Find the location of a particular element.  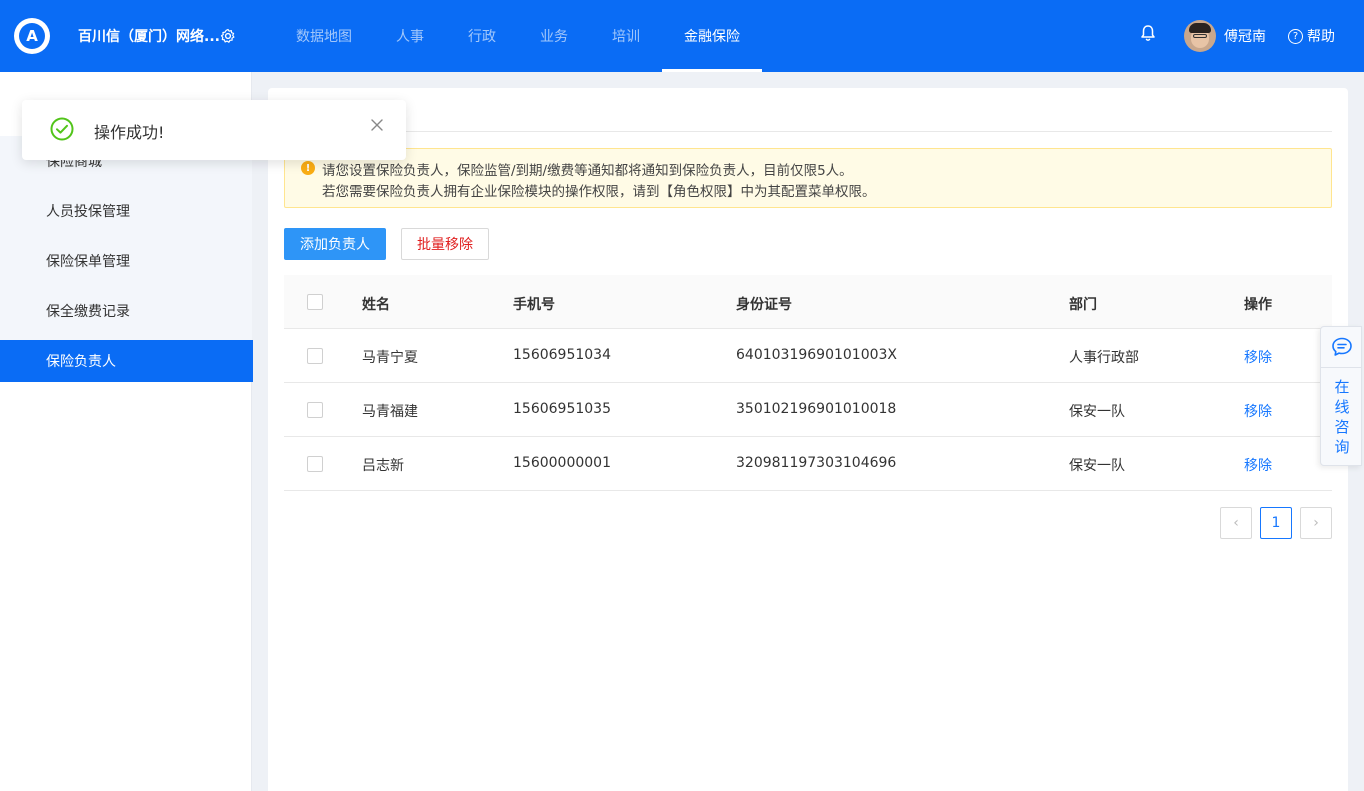

cell-name: 马青宁夏 is located at coordinates (390, 358).